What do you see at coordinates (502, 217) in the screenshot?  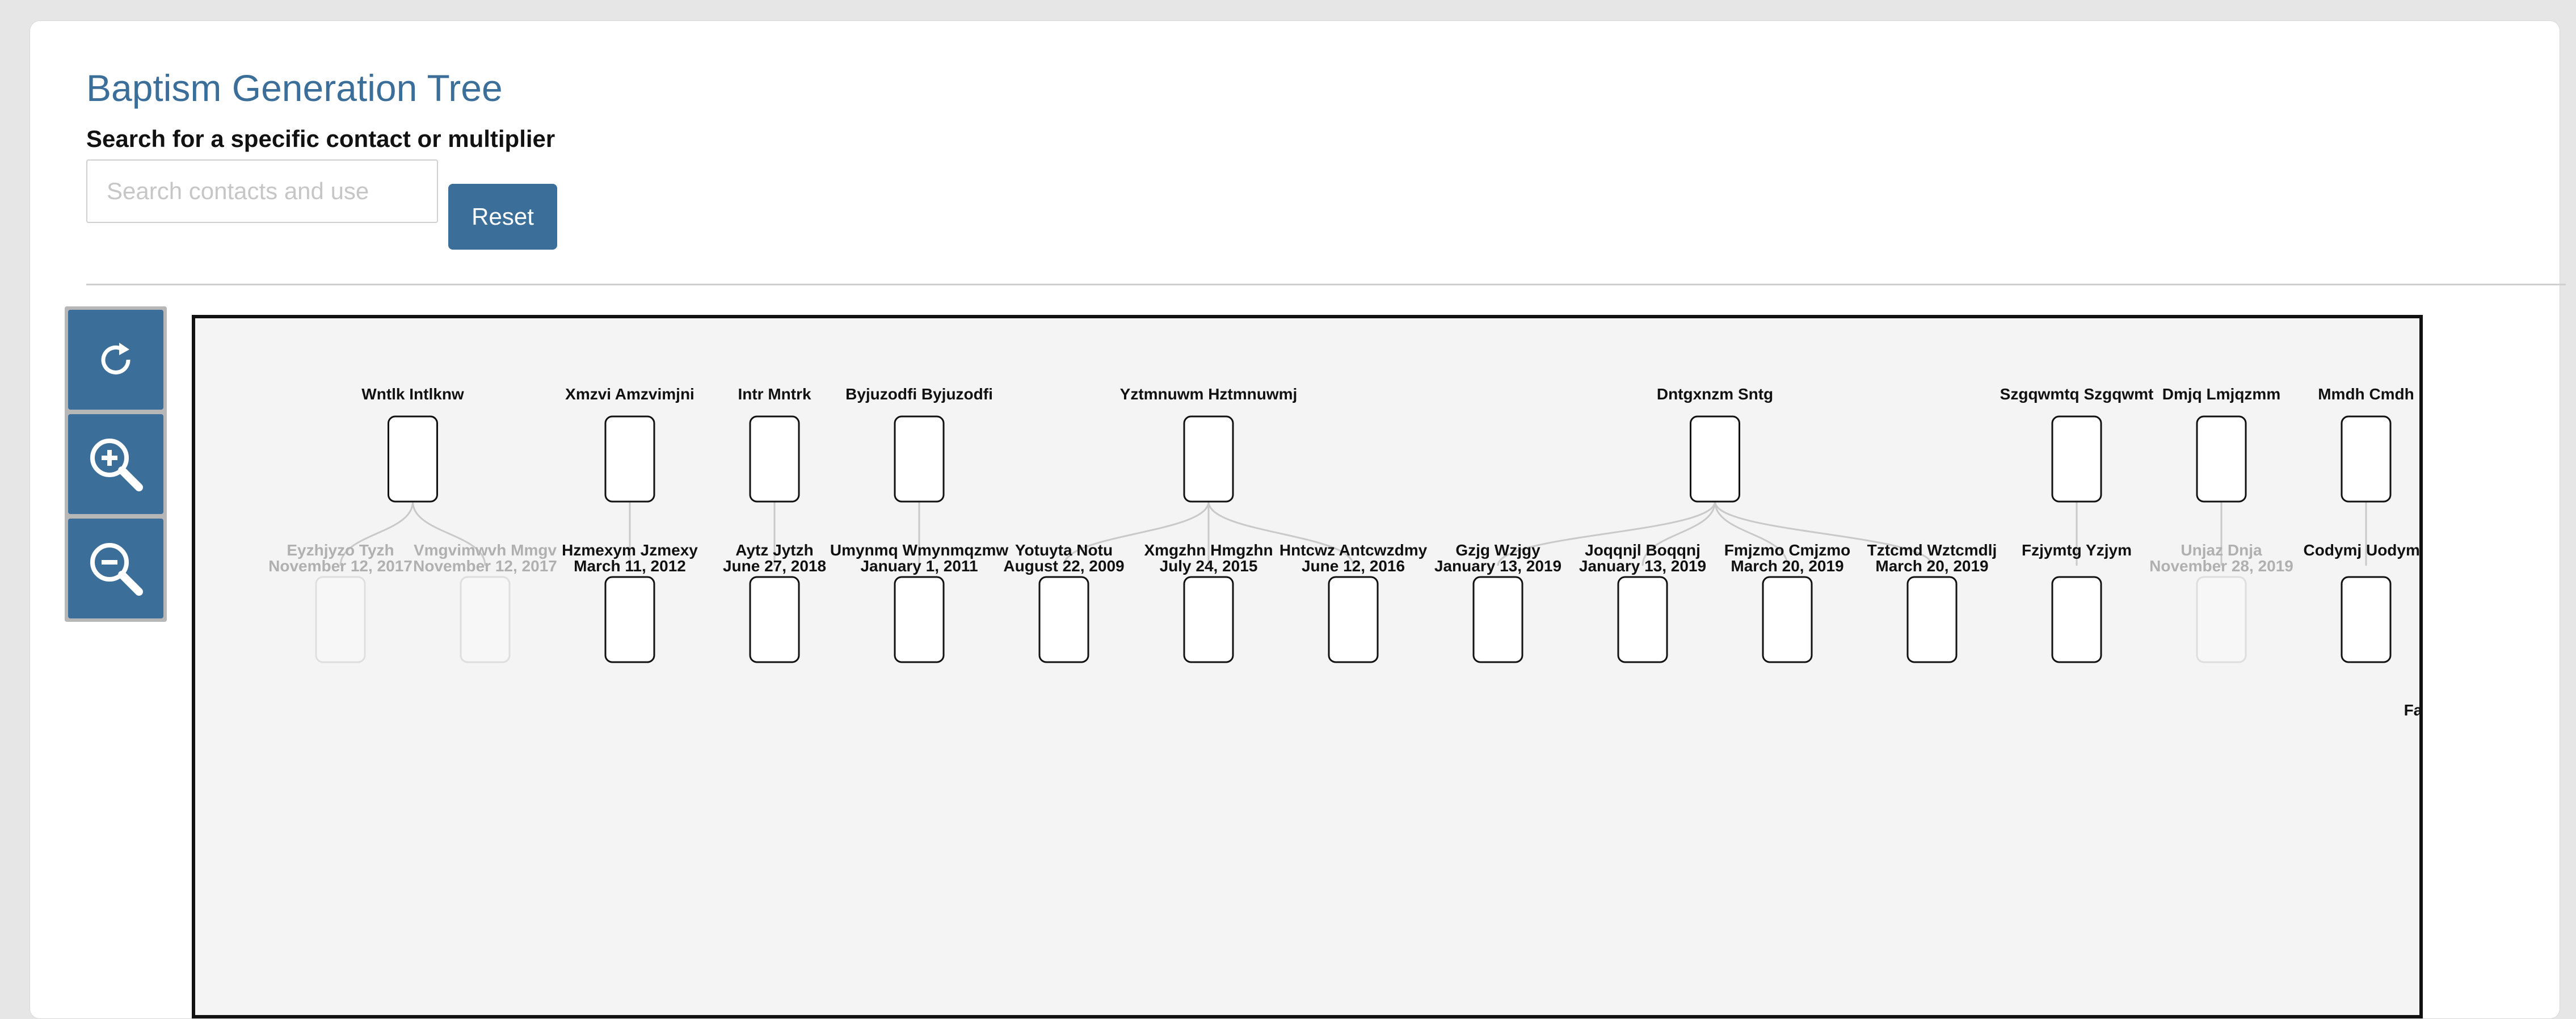 I see `reset-button: Reset` at bounding box center [502, 217].